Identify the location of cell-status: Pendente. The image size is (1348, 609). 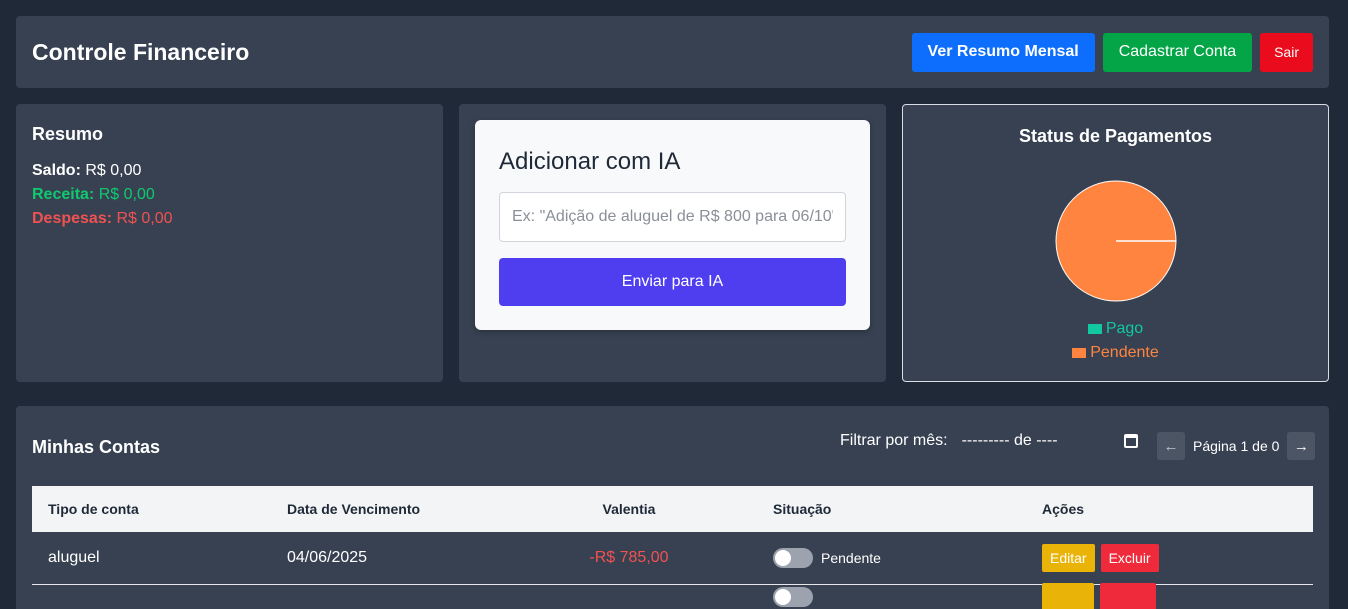
(891, 558).